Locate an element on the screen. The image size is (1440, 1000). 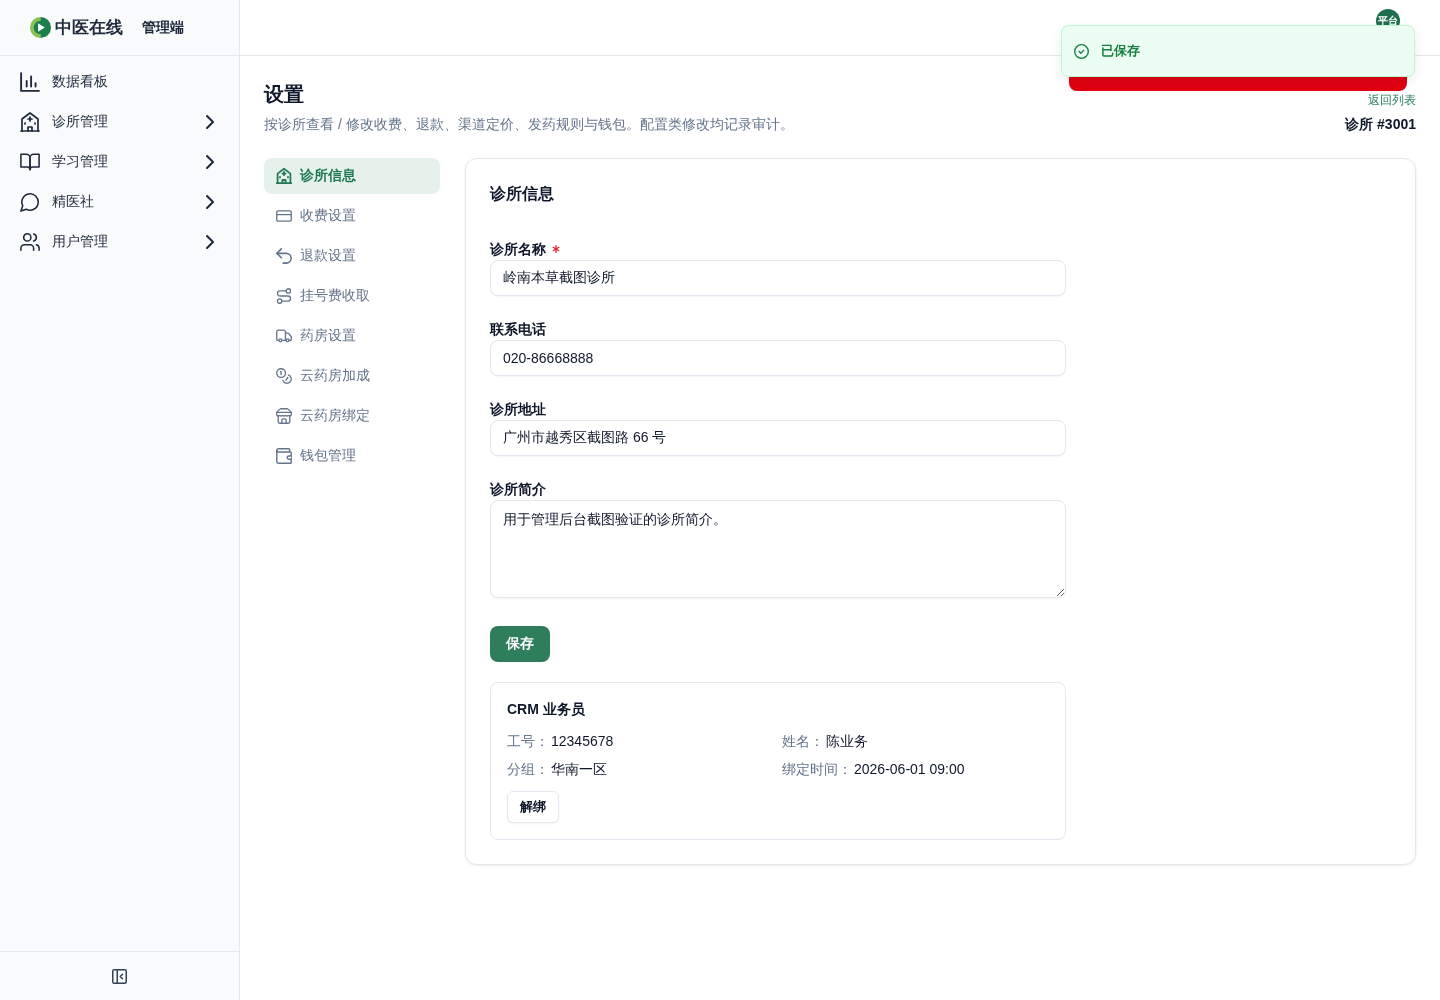
sidebar-collapse-icon is located at coordinates (119, 976).